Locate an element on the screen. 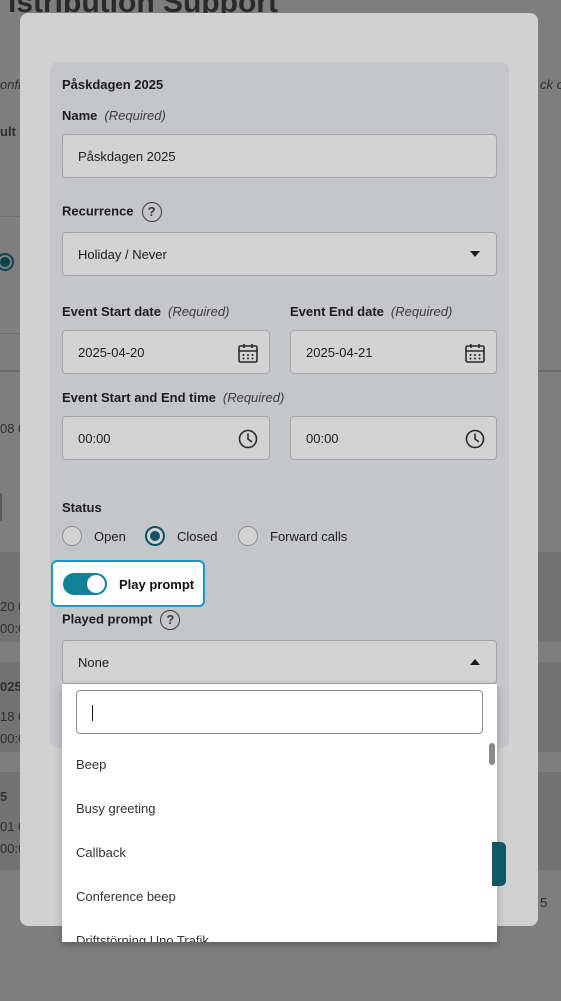  status-open-label: Open is located at coordinates (110, 536).